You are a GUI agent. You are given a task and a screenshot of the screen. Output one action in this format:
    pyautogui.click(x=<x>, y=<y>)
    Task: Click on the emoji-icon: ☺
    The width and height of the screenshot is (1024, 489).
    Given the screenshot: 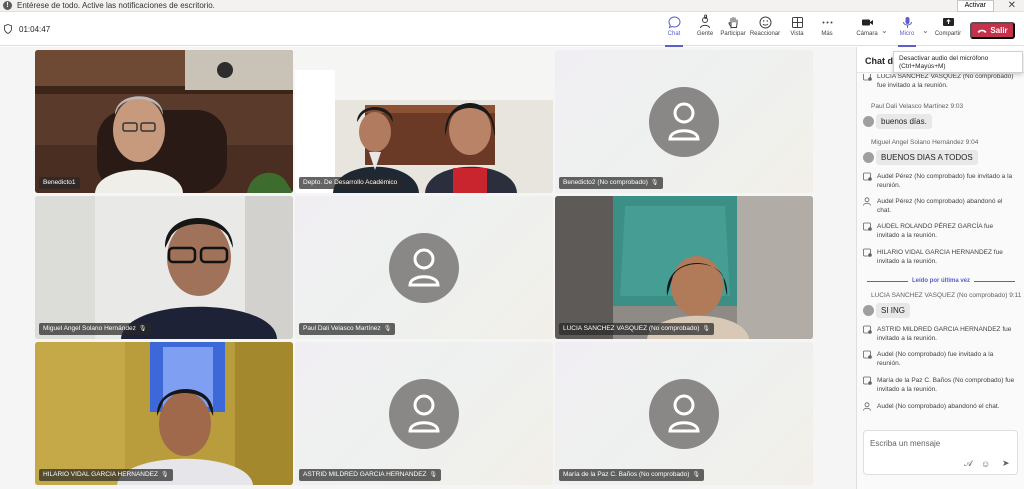 What is the action you would take?
    pyautogui.click(x=985, y=464)
    